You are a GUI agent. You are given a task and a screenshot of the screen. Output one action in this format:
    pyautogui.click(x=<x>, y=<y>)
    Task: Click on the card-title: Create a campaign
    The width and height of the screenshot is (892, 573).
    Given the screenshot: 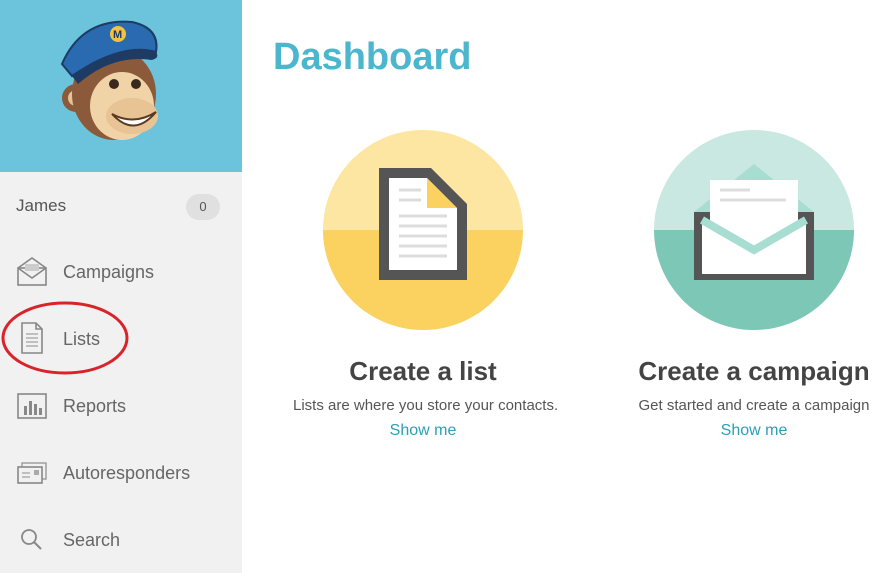 What is the action you would take?
    pyautogui.click(x=754, y=371)
    